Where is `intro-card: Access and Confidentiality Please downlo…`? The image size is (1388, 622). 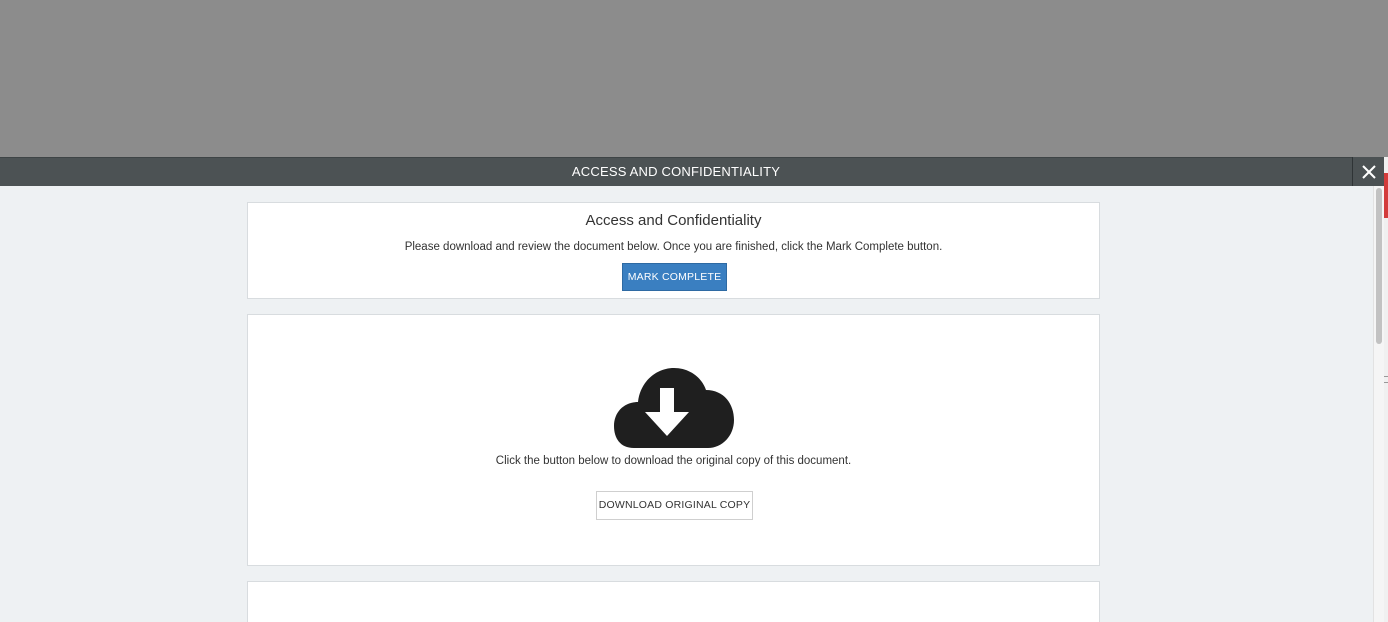 intro-card: Access and Confidentiality Please downlo… is located at coordinates (673, 250).